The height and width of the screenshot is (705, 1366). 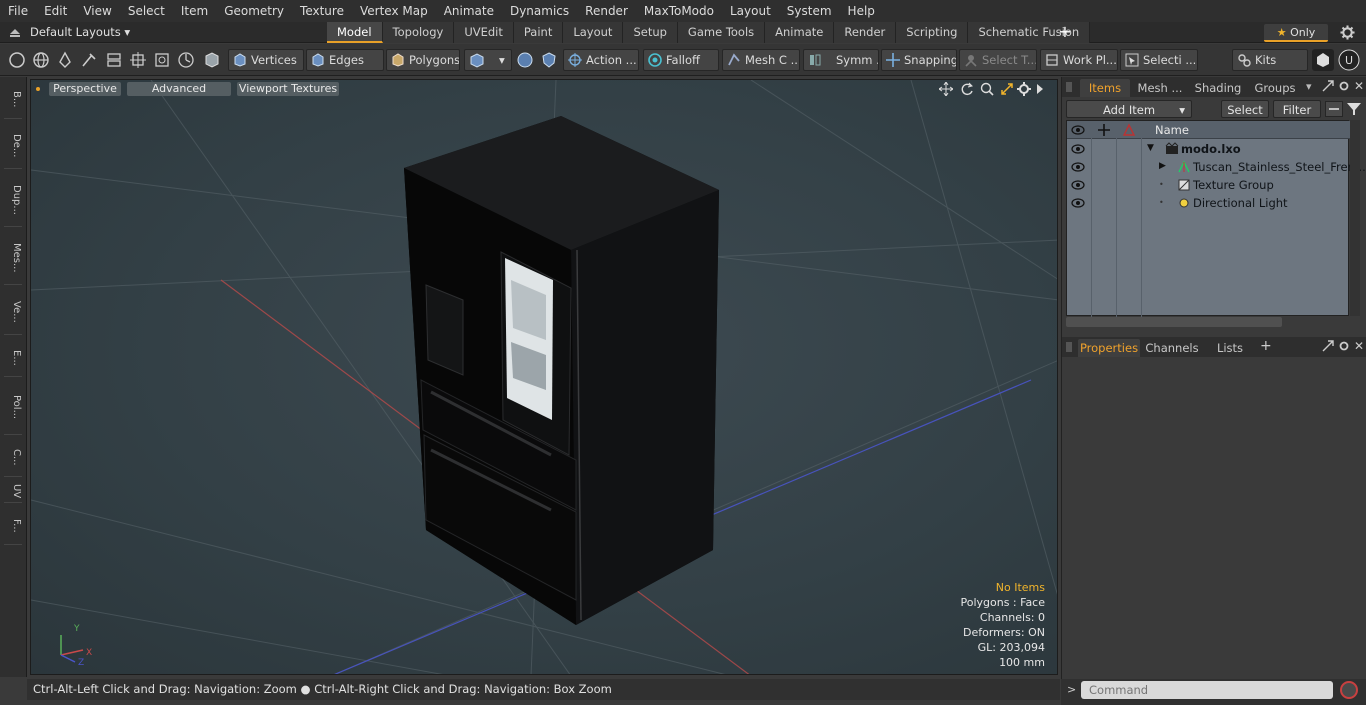 What do you see at coordinates (97, 11) in the screenshot?
I see `menu-view: View` at bounding box center [97, 11].